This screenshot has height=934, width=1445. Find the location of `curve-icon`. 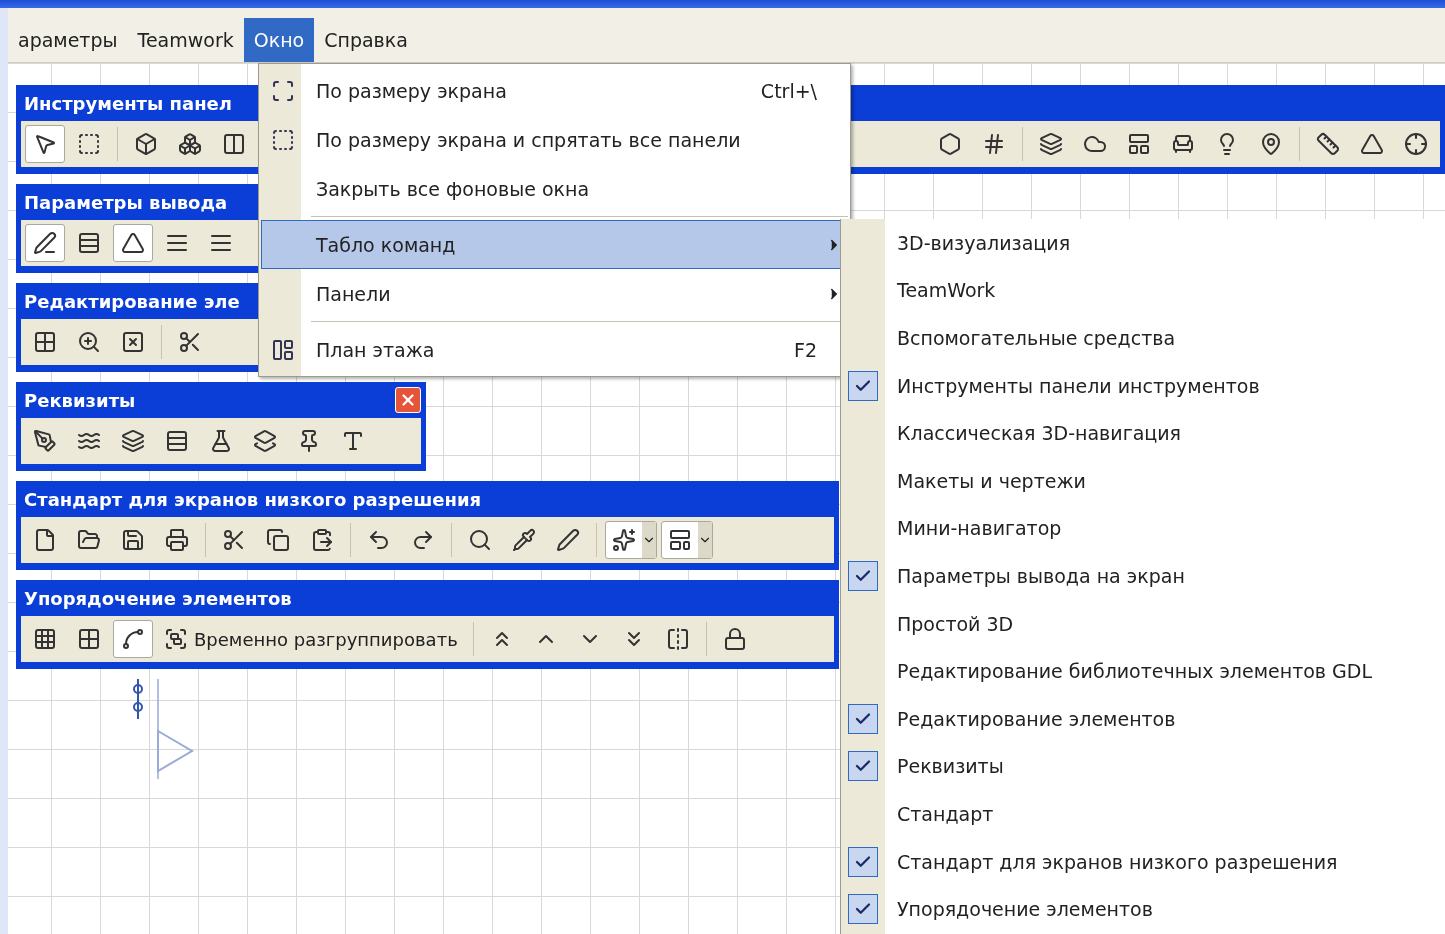

curve-icon is located at coordinates (133, 639).